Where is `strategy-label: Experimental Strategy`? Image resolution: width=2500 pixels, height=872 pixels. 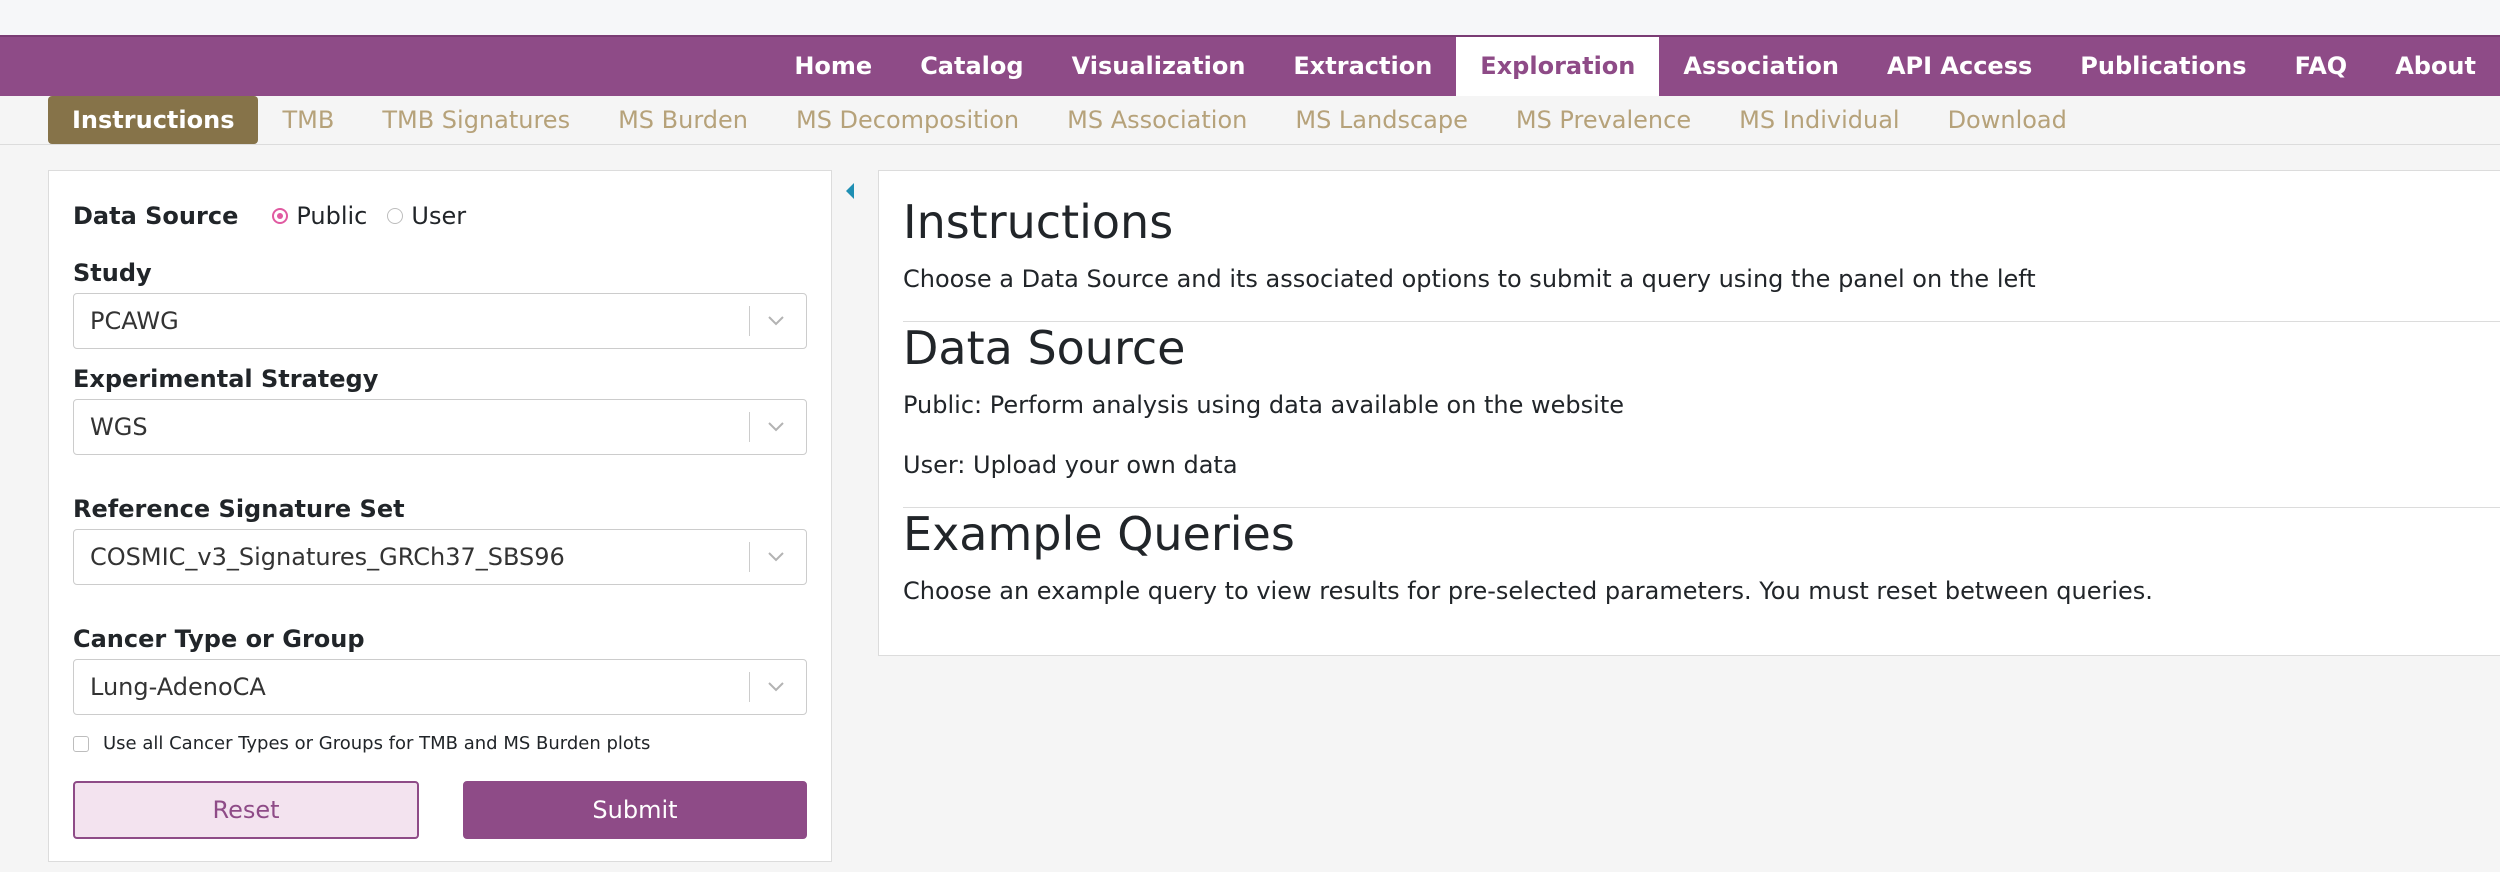
strategy-label: Experimental Strategy is located at coordinates (226, 379).